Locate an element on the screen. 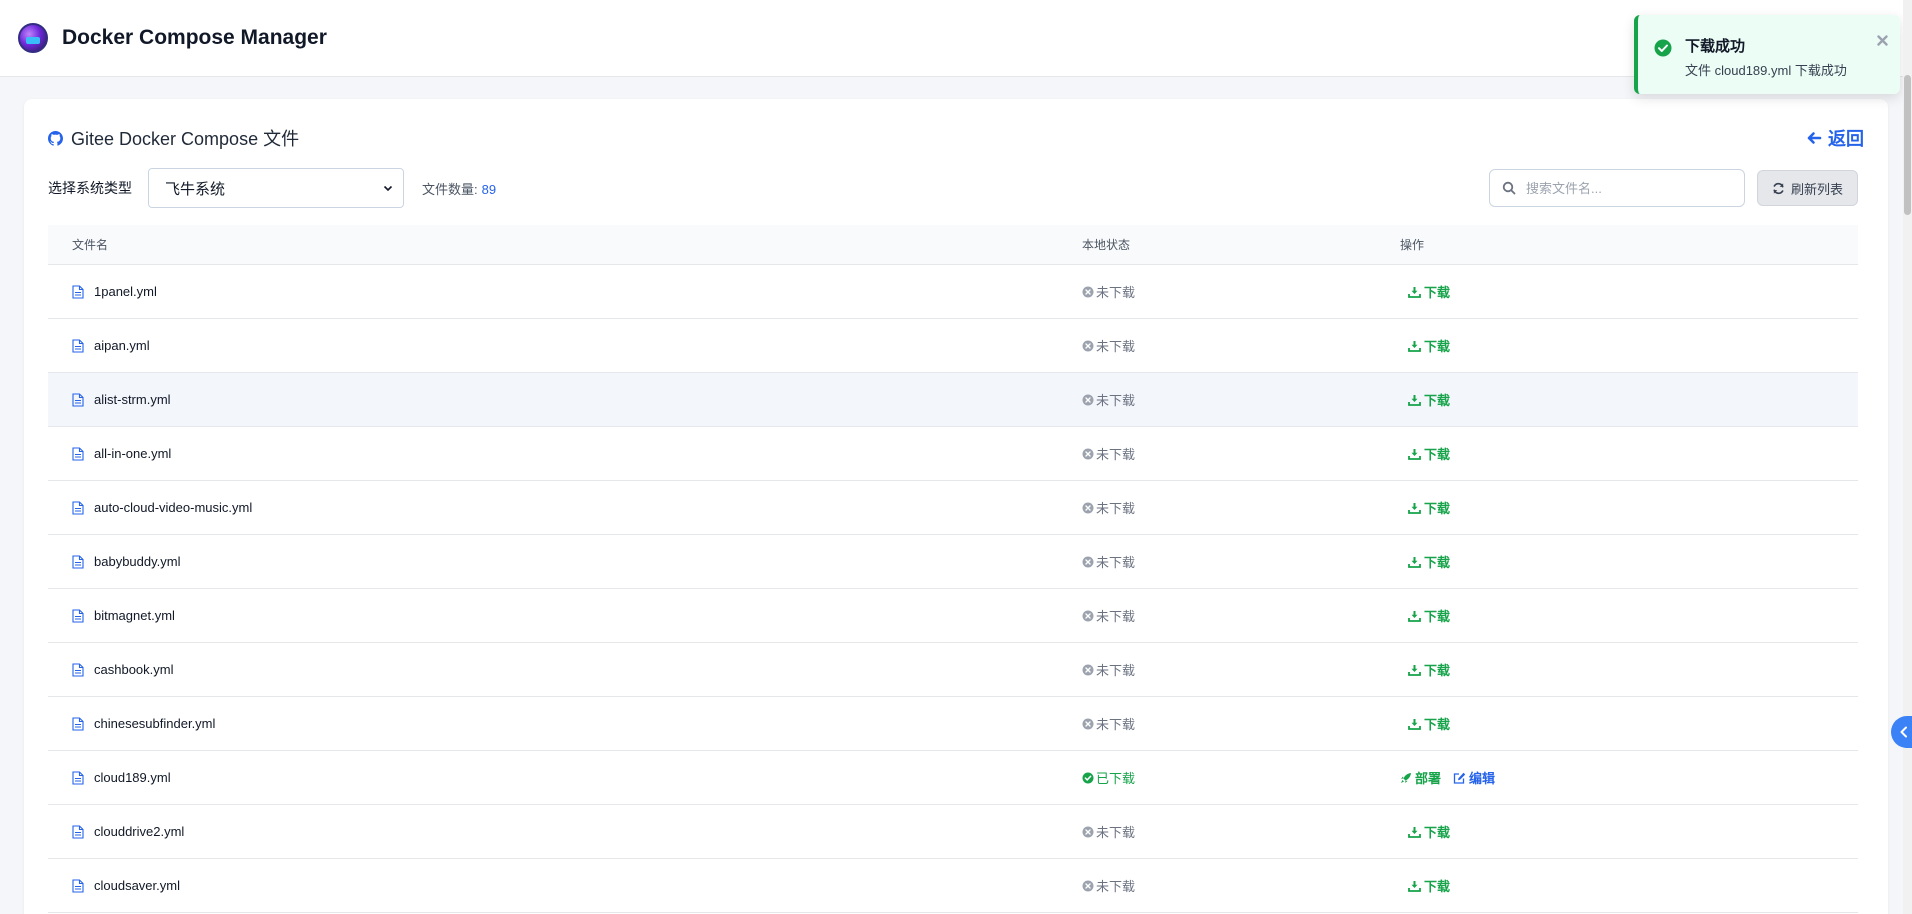  search-input is located at coordinates (1625, 188).